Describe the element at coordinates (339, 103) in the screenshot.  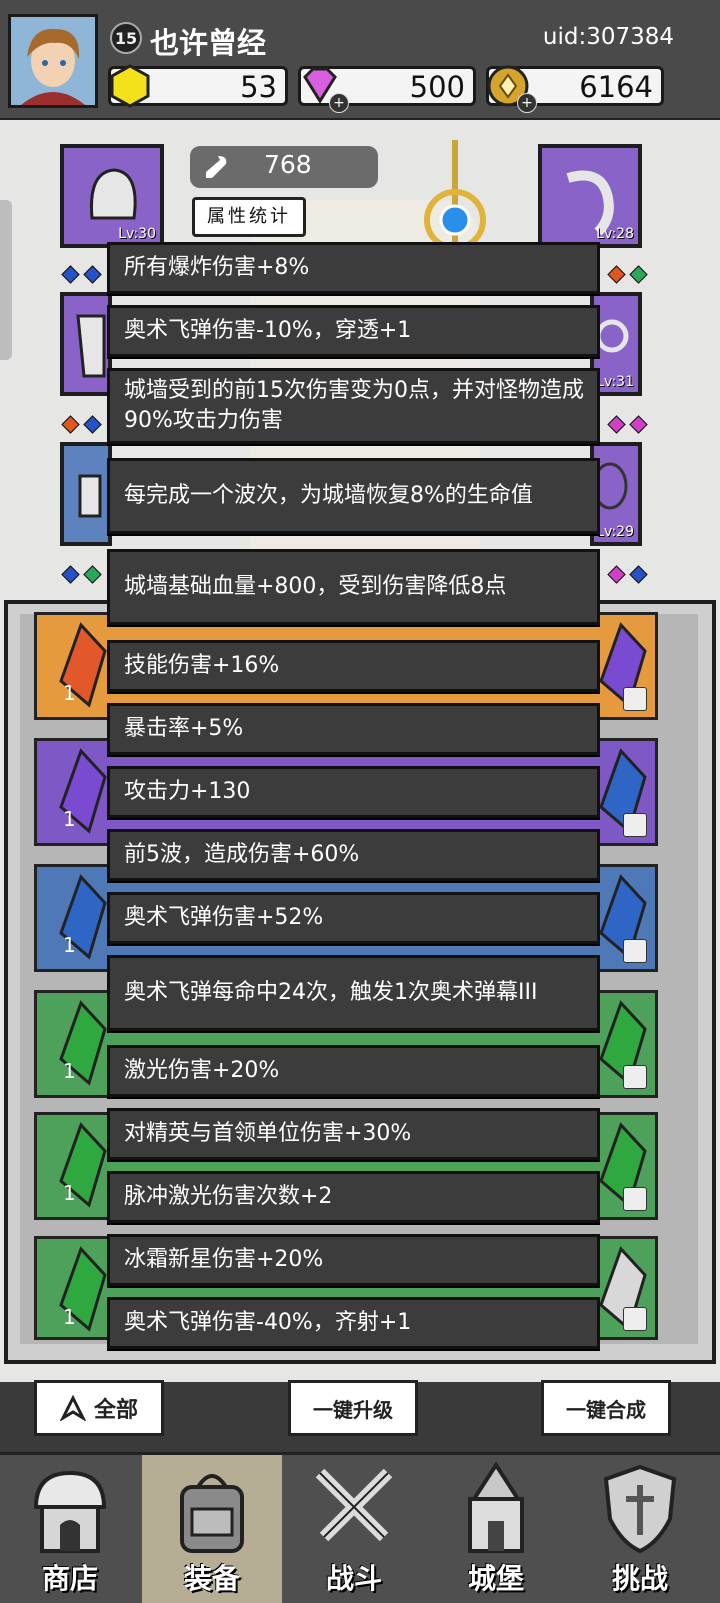
I see `add-diamond-icon: +` at that location.